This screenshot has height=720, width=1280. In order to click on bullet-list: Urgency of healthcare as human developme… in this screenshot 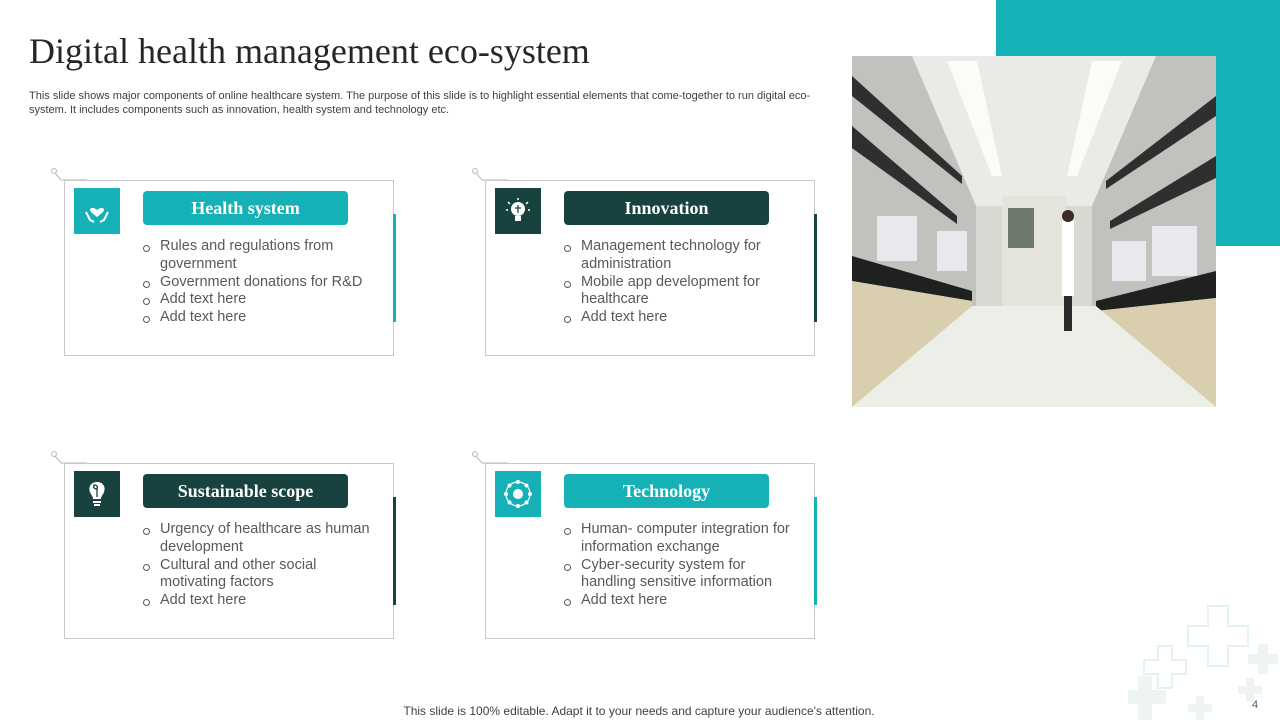, I will do `click(263, 565)`.